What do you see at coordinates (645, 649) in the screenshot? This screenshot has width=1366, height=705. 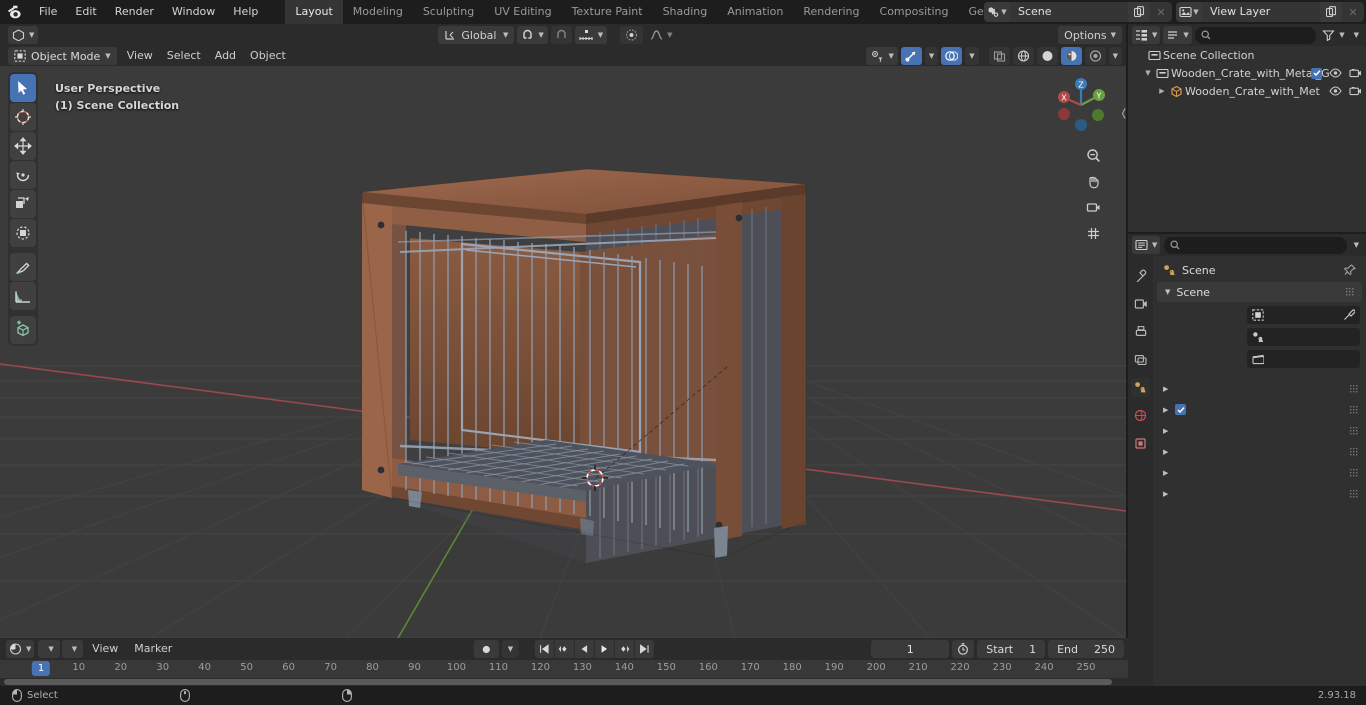 I see `jump-end-button` at bounding box center [645, 649].